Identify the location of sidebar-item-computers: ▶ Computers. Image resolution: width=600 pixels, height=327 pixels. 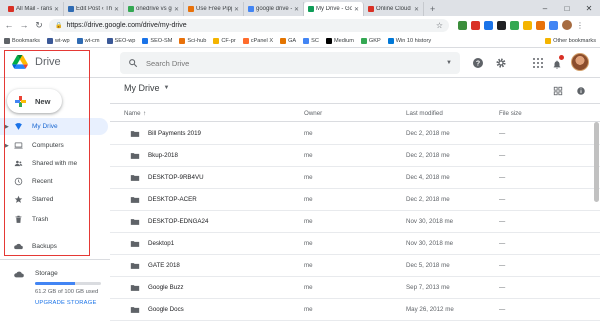
(55, 145).